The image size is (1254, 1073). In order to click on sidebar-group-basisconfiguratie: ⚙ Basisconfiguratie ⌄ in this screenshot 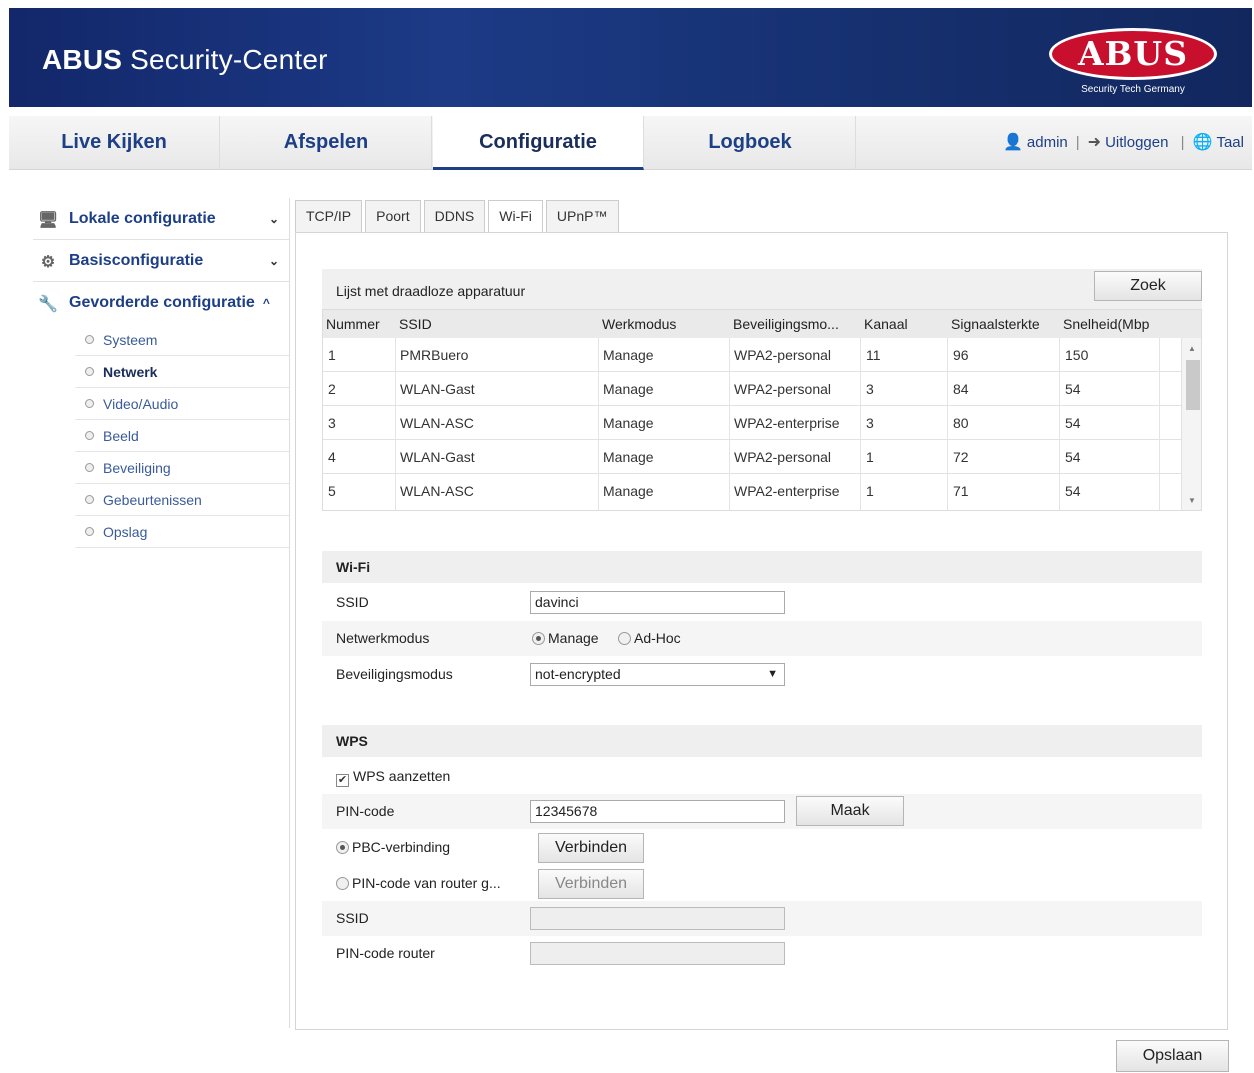, I will do `click(161, 261)`.